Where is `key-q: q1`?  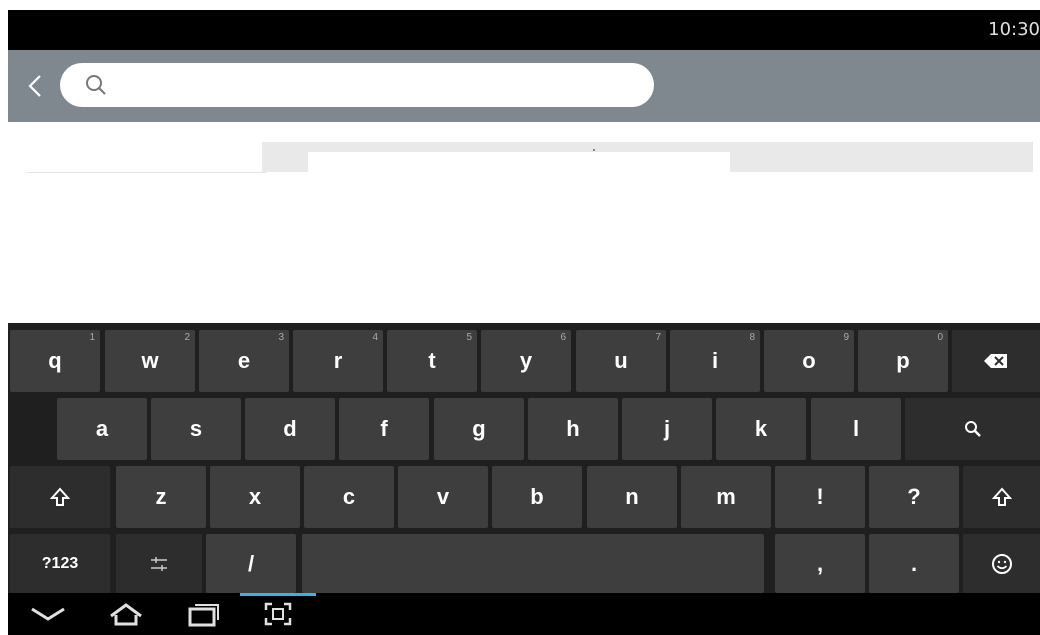
key-q: q1 is located at coordinates (55, 361).